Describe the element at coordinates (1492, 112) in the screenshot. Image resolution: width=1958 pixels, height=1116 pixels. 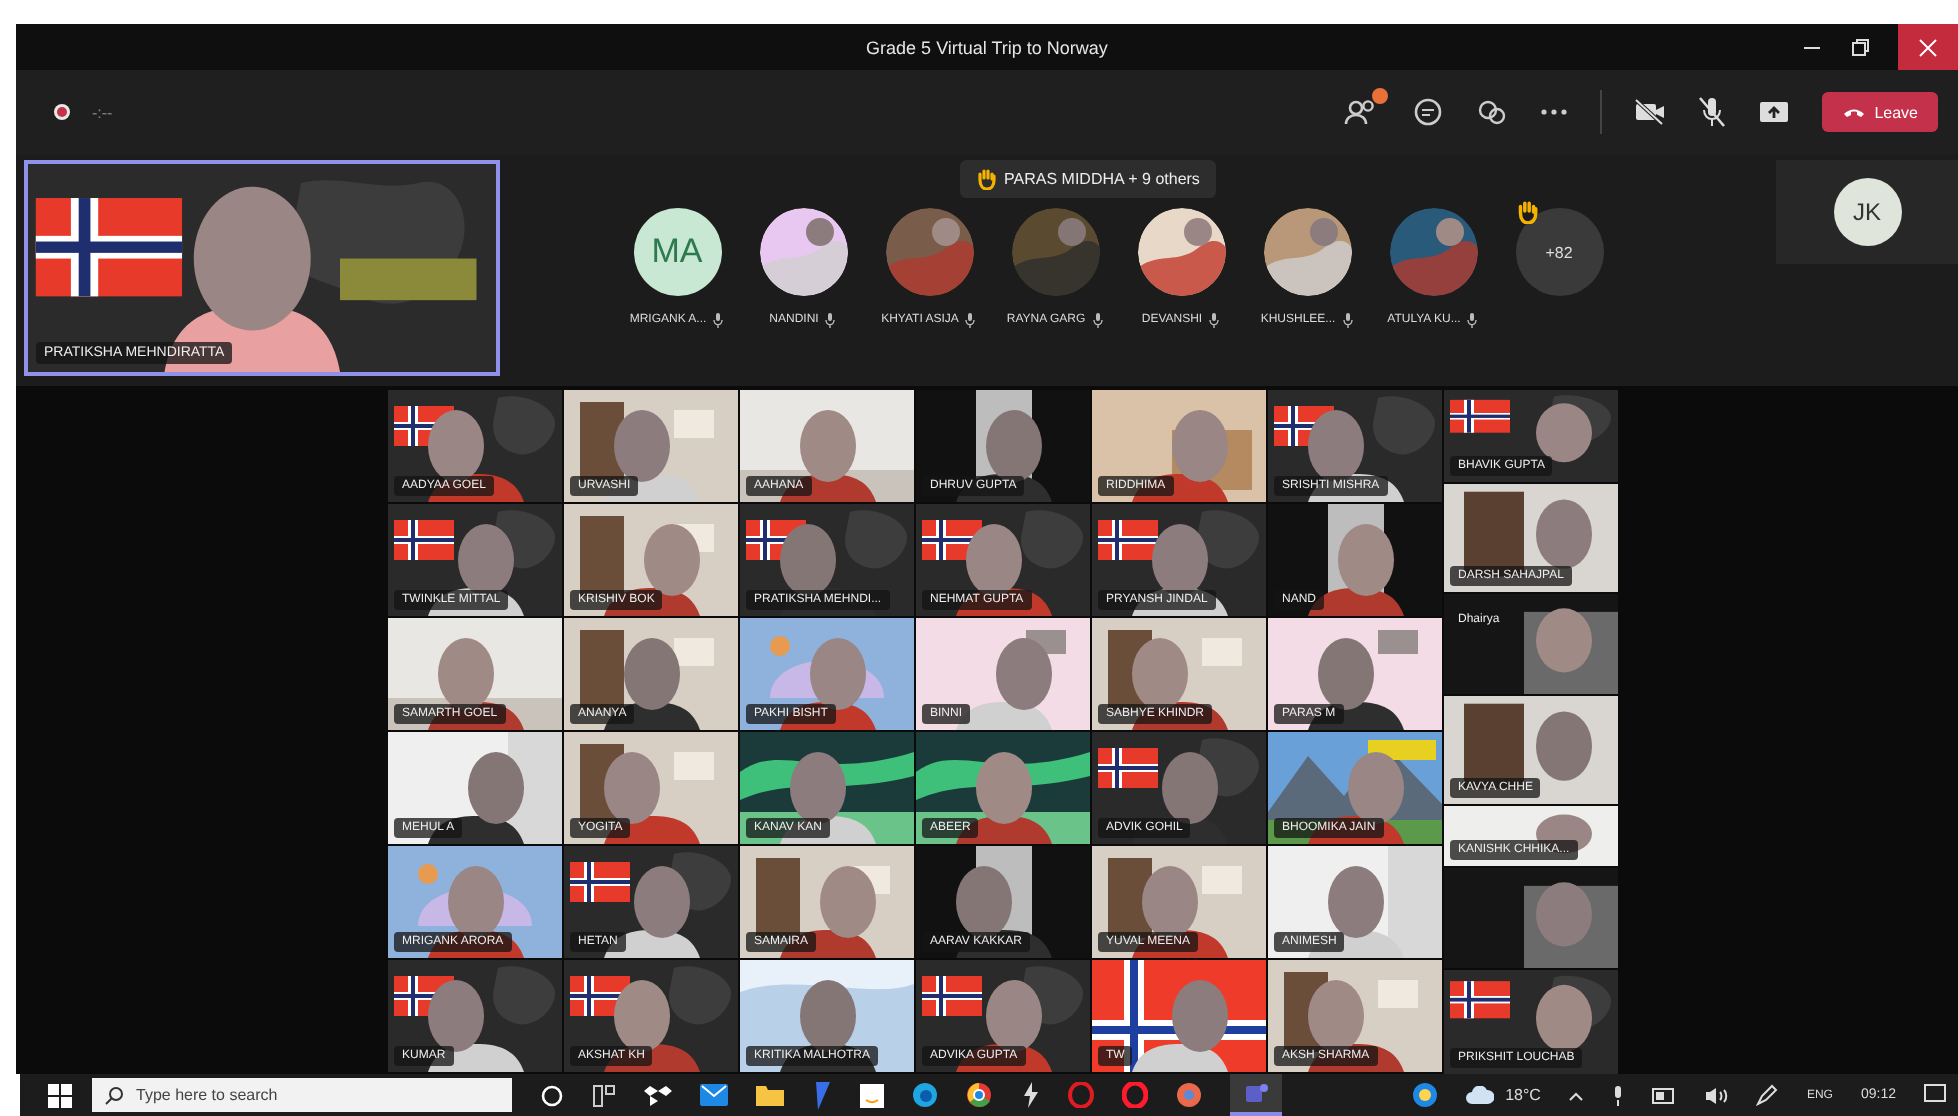
I see `reactions-icon` at that location.